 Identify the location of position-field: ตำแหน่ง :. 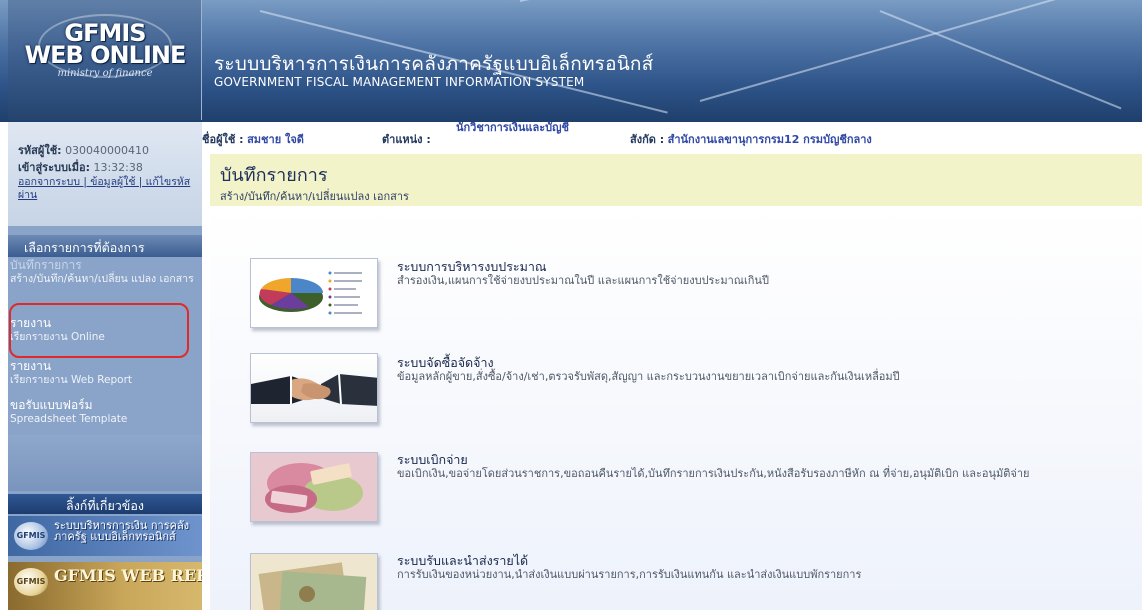
(406, 139).